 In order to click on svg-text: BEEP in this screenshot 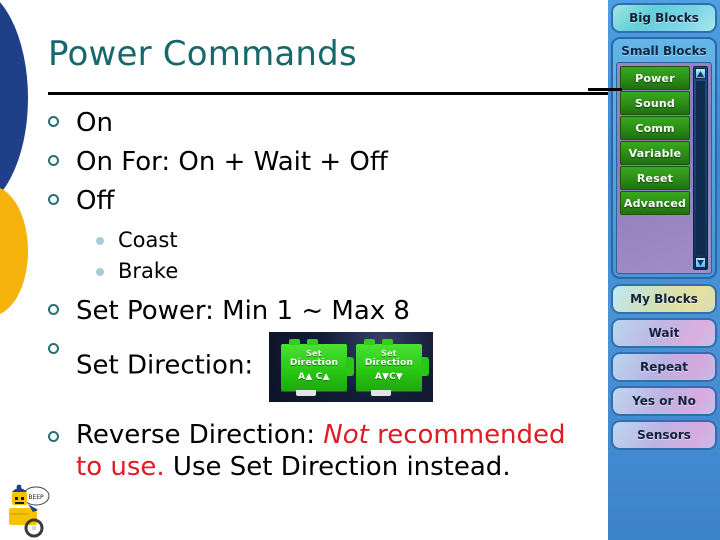, I will do `click(36, 497)`.